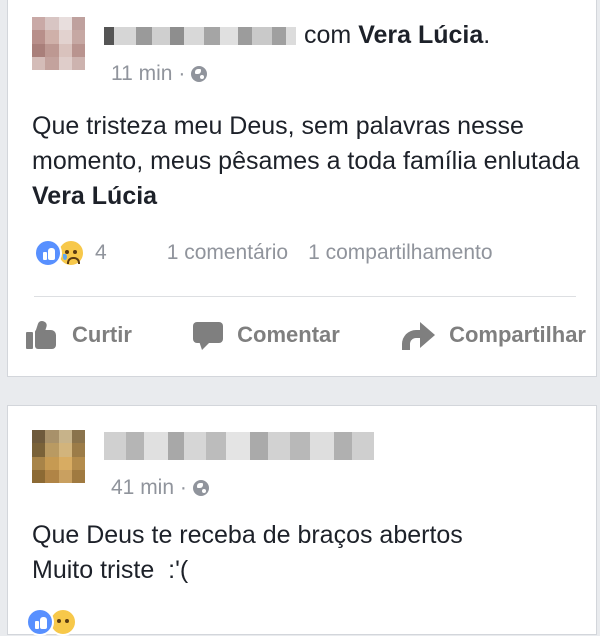  I want to click on post-actions: Curtir Comentar Compartilhar, so click(306, 335).